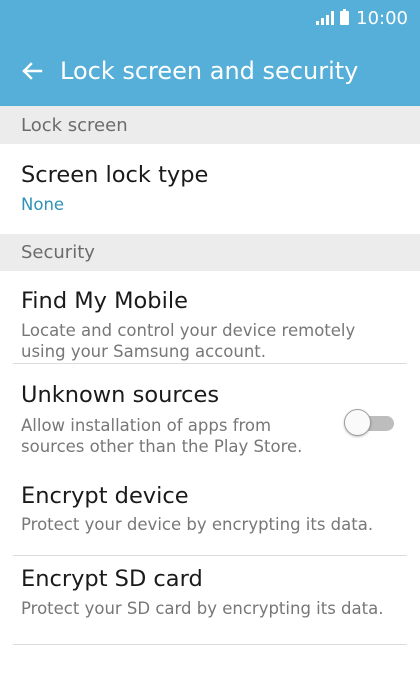 The width and height of the screenshot is (420, 700). I want to click on screen-lock-type-item: Screen lock type None, so click(210, 189).